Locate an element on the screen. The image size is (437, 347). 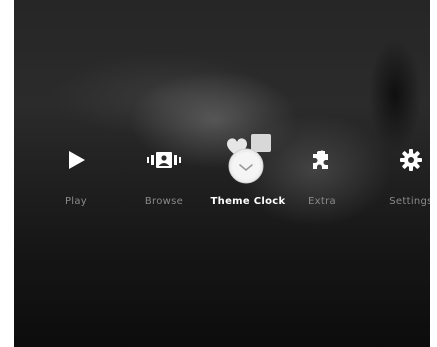
play-icon is located at coordinates (77, 160).